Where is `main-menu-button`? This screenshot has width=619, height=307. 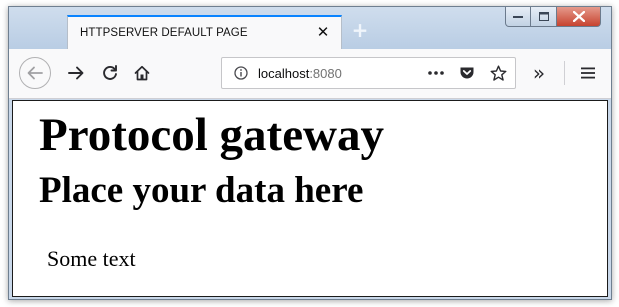
main-menu-button is located at coordinates (588, 73).